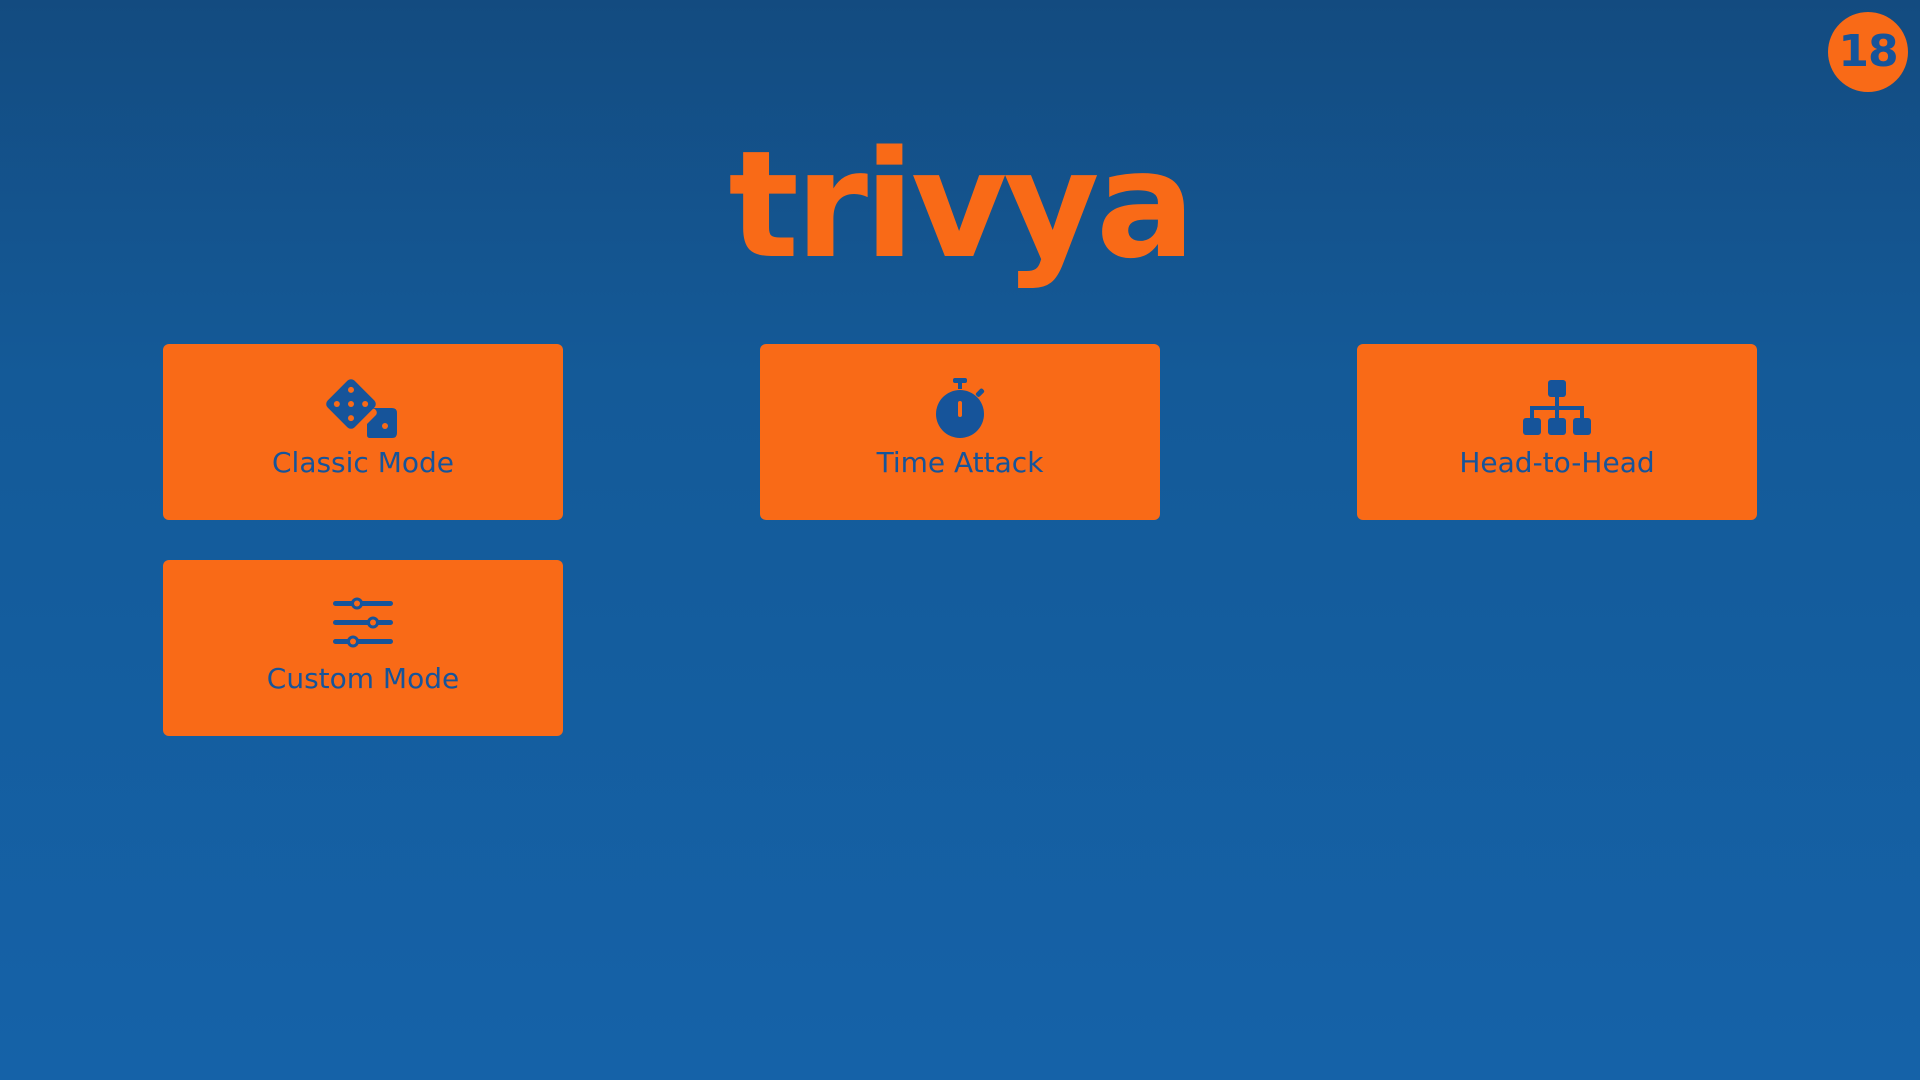  What do you see at coordinates (1868, 52) in the screenshot?
I see `level-badge: 18` at bounding box center [1868, 52].